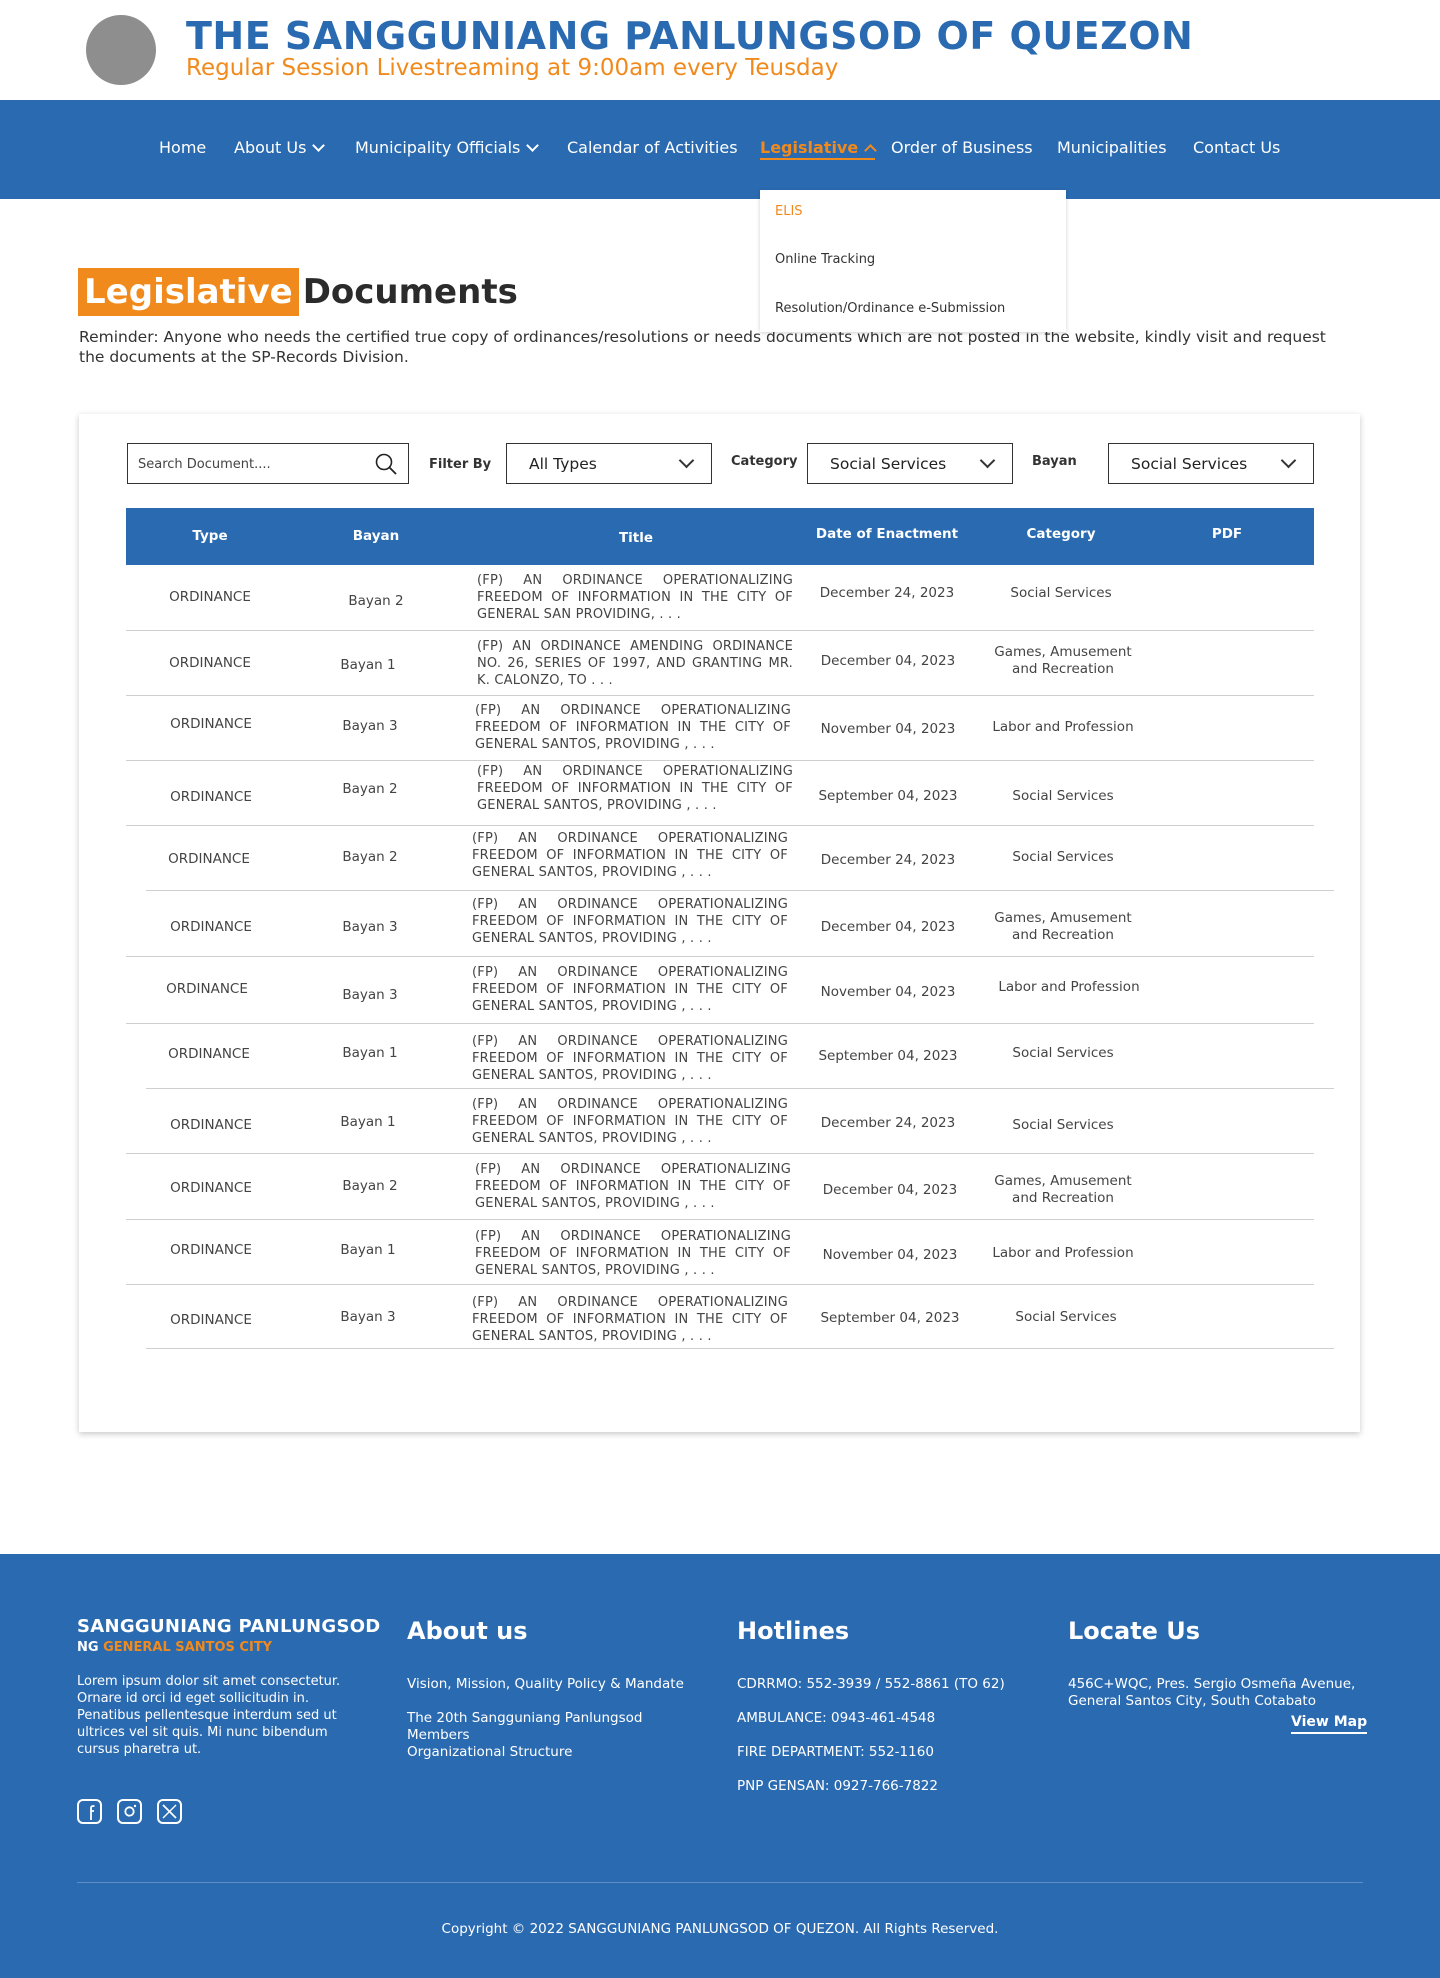 The width and height of the screenshot is (1440, 1978). Describe the element at coordinates (1063, 1253) in the screenshot. I see `cell-category: Labor and Profession` at that location.